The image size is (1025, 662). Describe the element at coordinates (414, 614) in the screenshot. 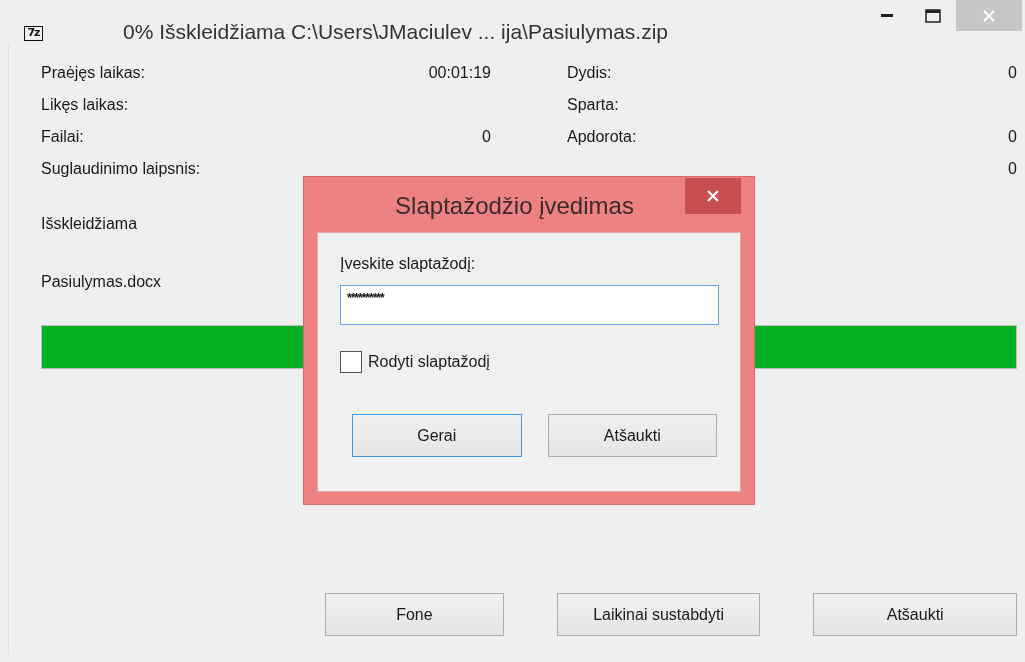

I see `action-button: Fone` at that location.